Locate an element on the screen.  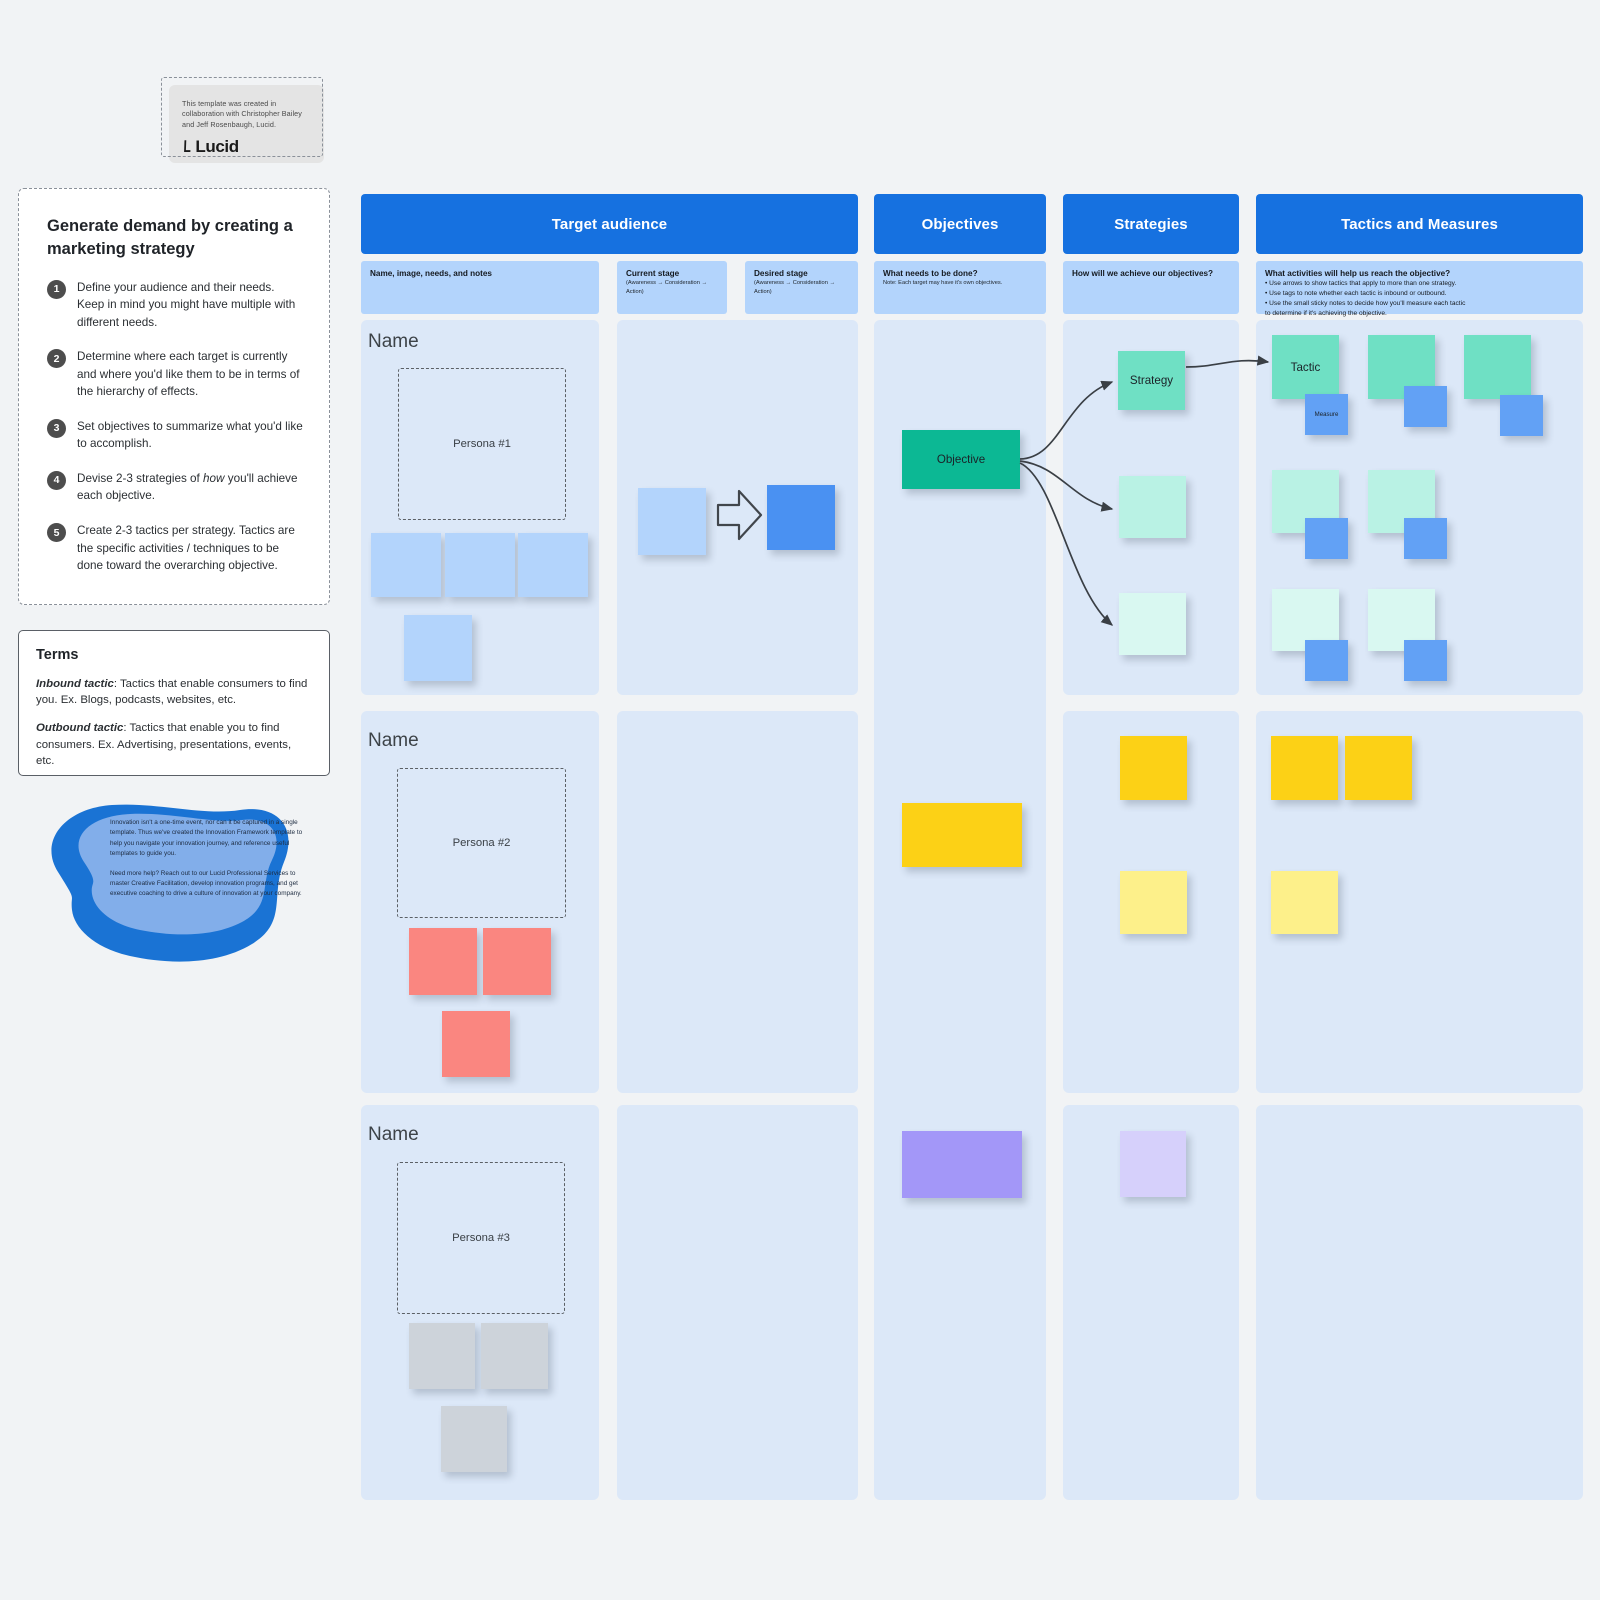
row-label-2: Name is located at coordinates (393, 741).